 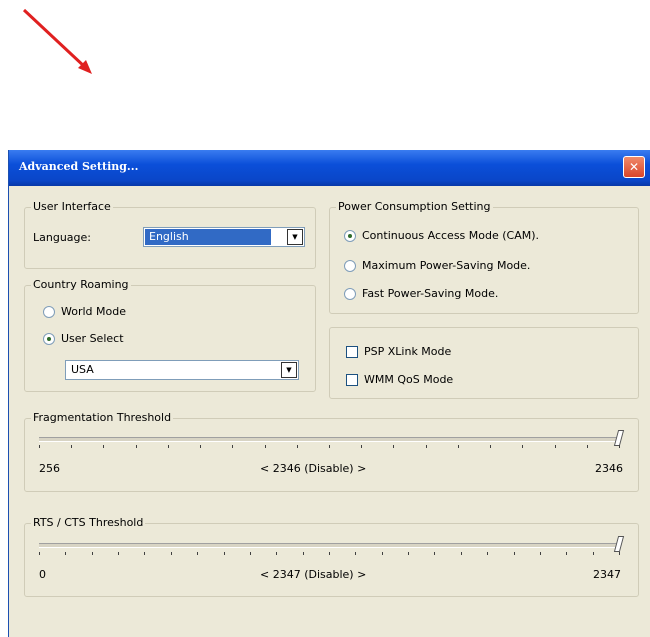 What do you see at coordinates (313, 574) in the screenshot?
I see `rts-cts-value: < 2347 (Disable) >` at bounding box center [313, 574].